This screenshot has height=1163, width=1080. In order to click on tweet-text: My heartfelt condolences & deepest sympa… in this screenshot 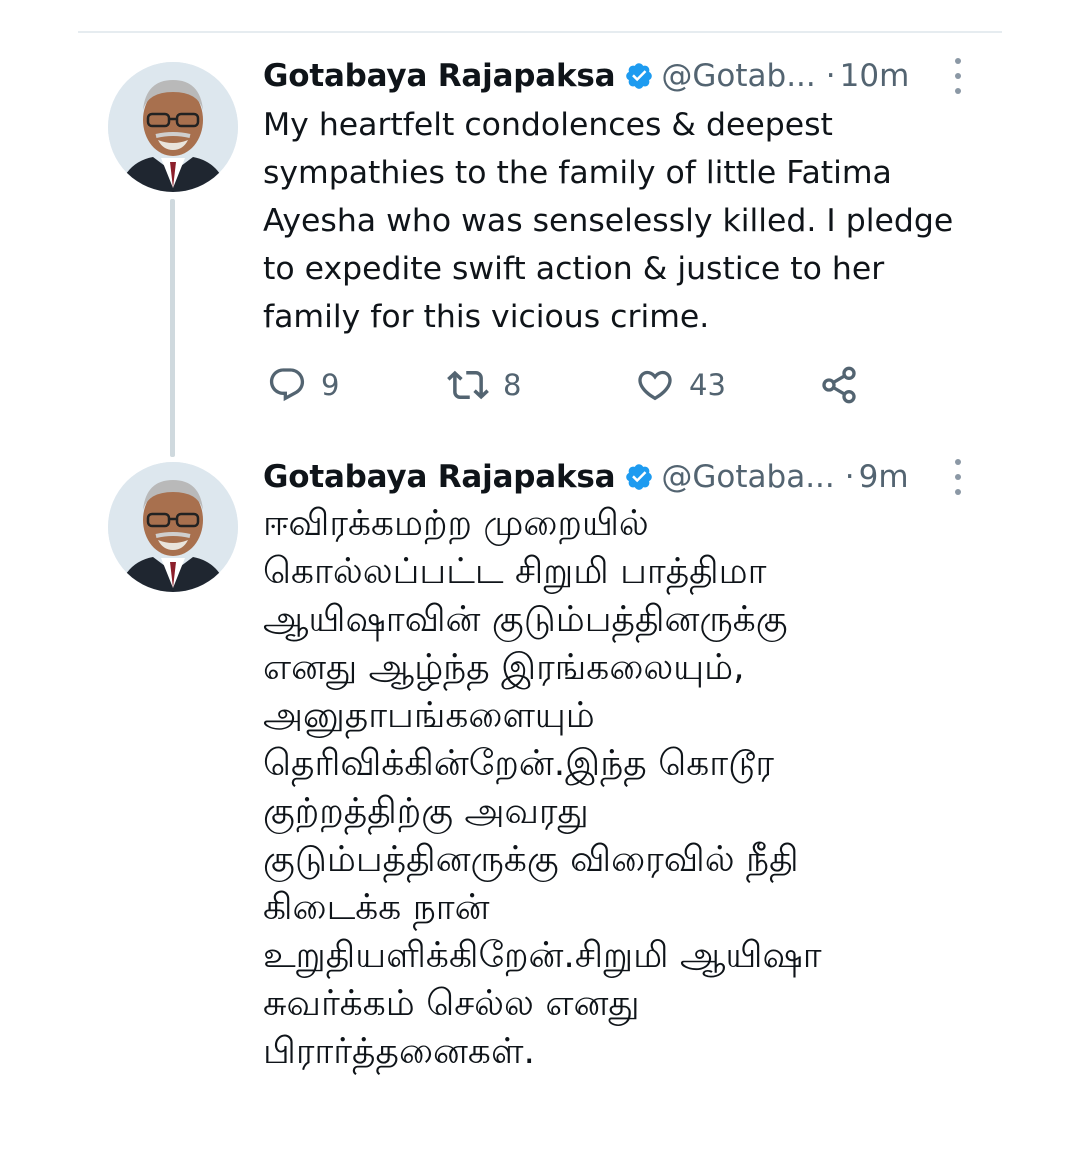, I will do `click(608, 221)`.